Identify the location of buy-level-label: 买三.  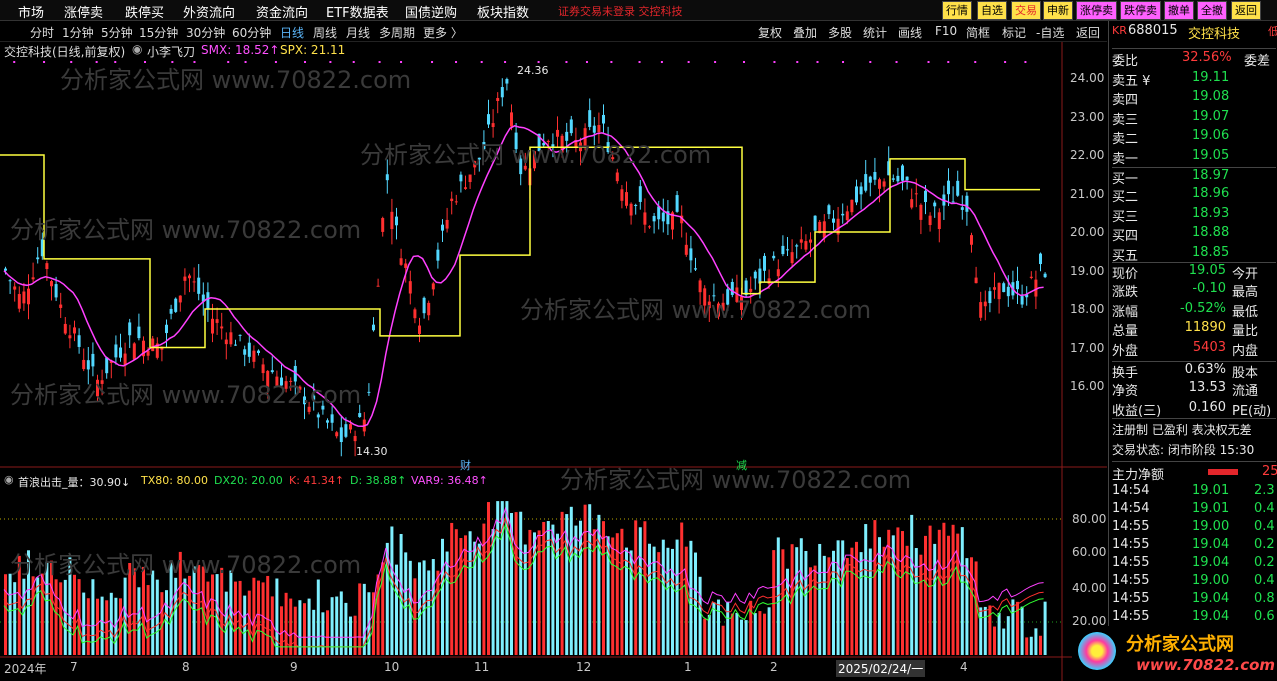
(1125, 217).